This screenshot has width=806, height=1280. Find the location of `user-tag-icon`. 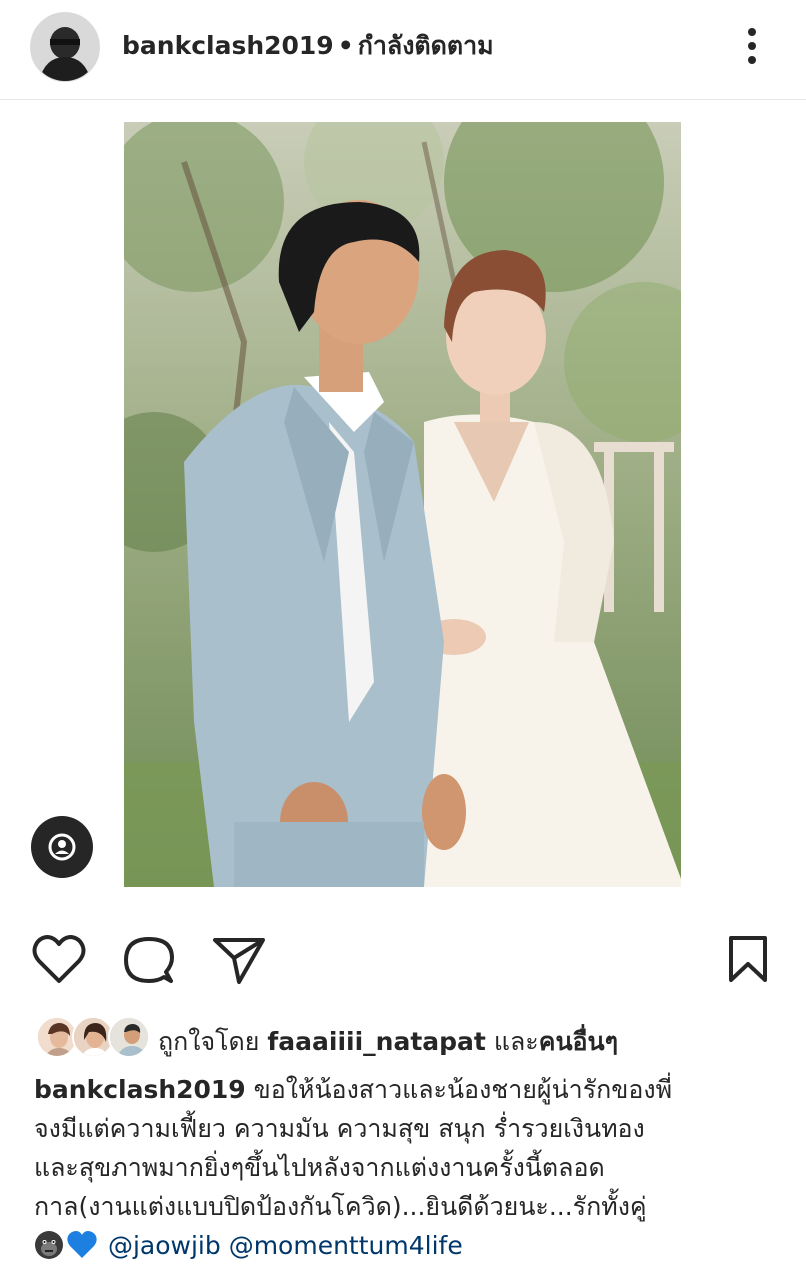

user-tag-icon is located at coordinates (62, 847).